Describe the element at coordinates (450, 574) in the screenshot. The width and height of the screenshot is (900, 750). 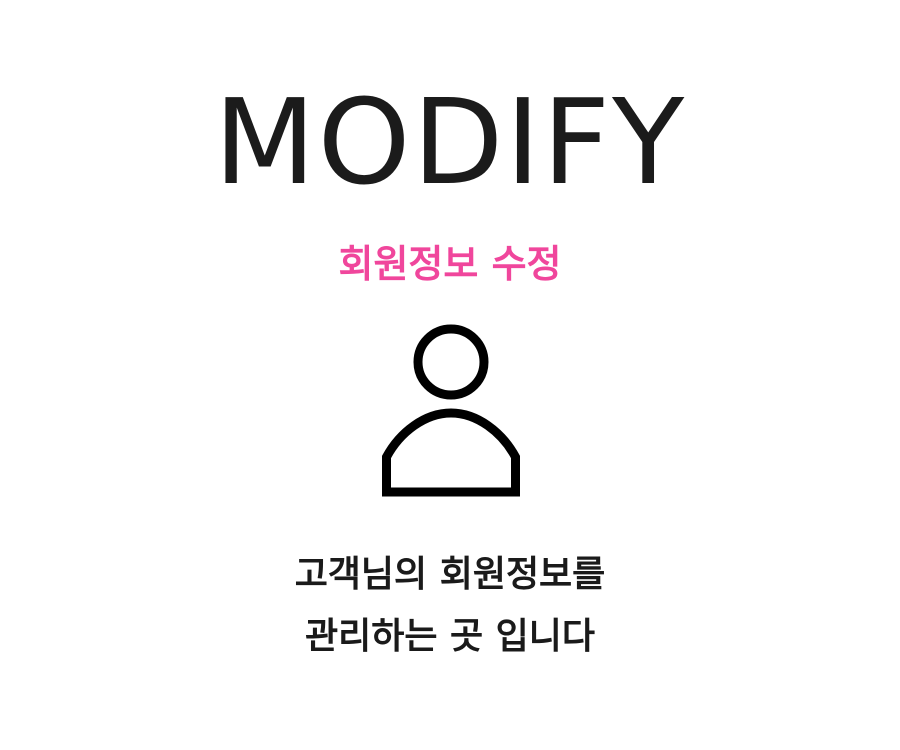
I see `description-line-1: 고객님의 회원정보를` at that location.